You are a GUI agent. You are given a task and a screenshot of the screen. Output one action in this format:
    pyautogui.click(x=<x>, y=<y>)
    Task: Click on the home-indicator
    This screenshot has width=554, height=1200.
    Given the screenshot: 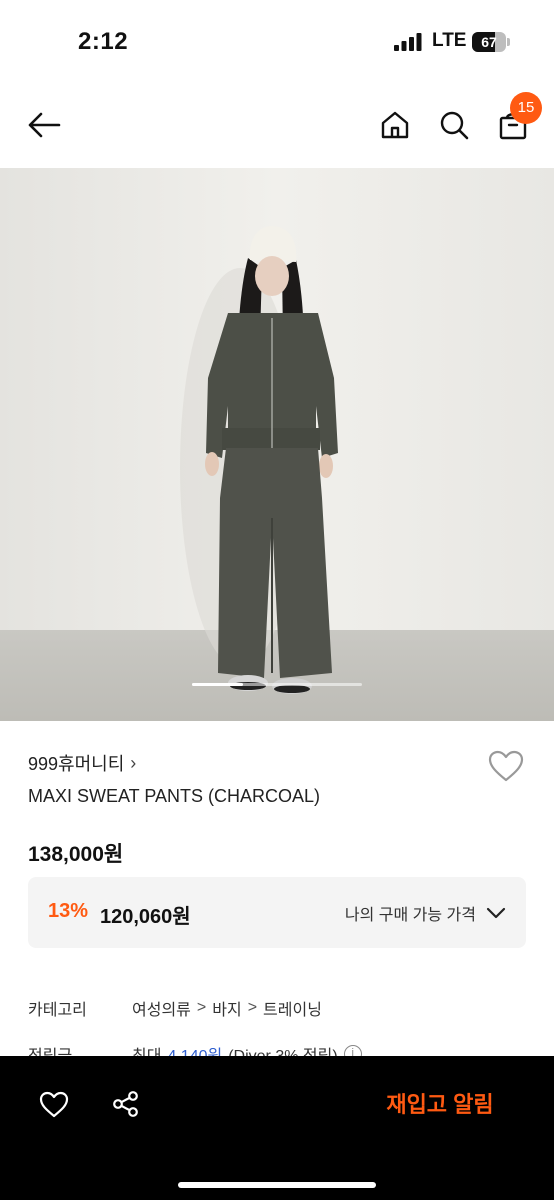 What is the action you would take?
    pyautogui.click(x=277, y=1185)
    